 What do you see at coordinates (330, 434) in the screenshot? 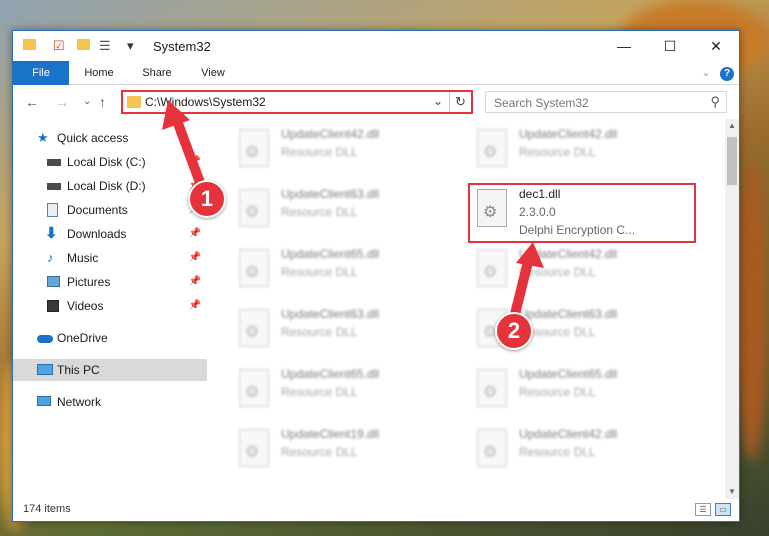
I see `file-name: UpdateClient19.dll` at bounding box center [330, 434].